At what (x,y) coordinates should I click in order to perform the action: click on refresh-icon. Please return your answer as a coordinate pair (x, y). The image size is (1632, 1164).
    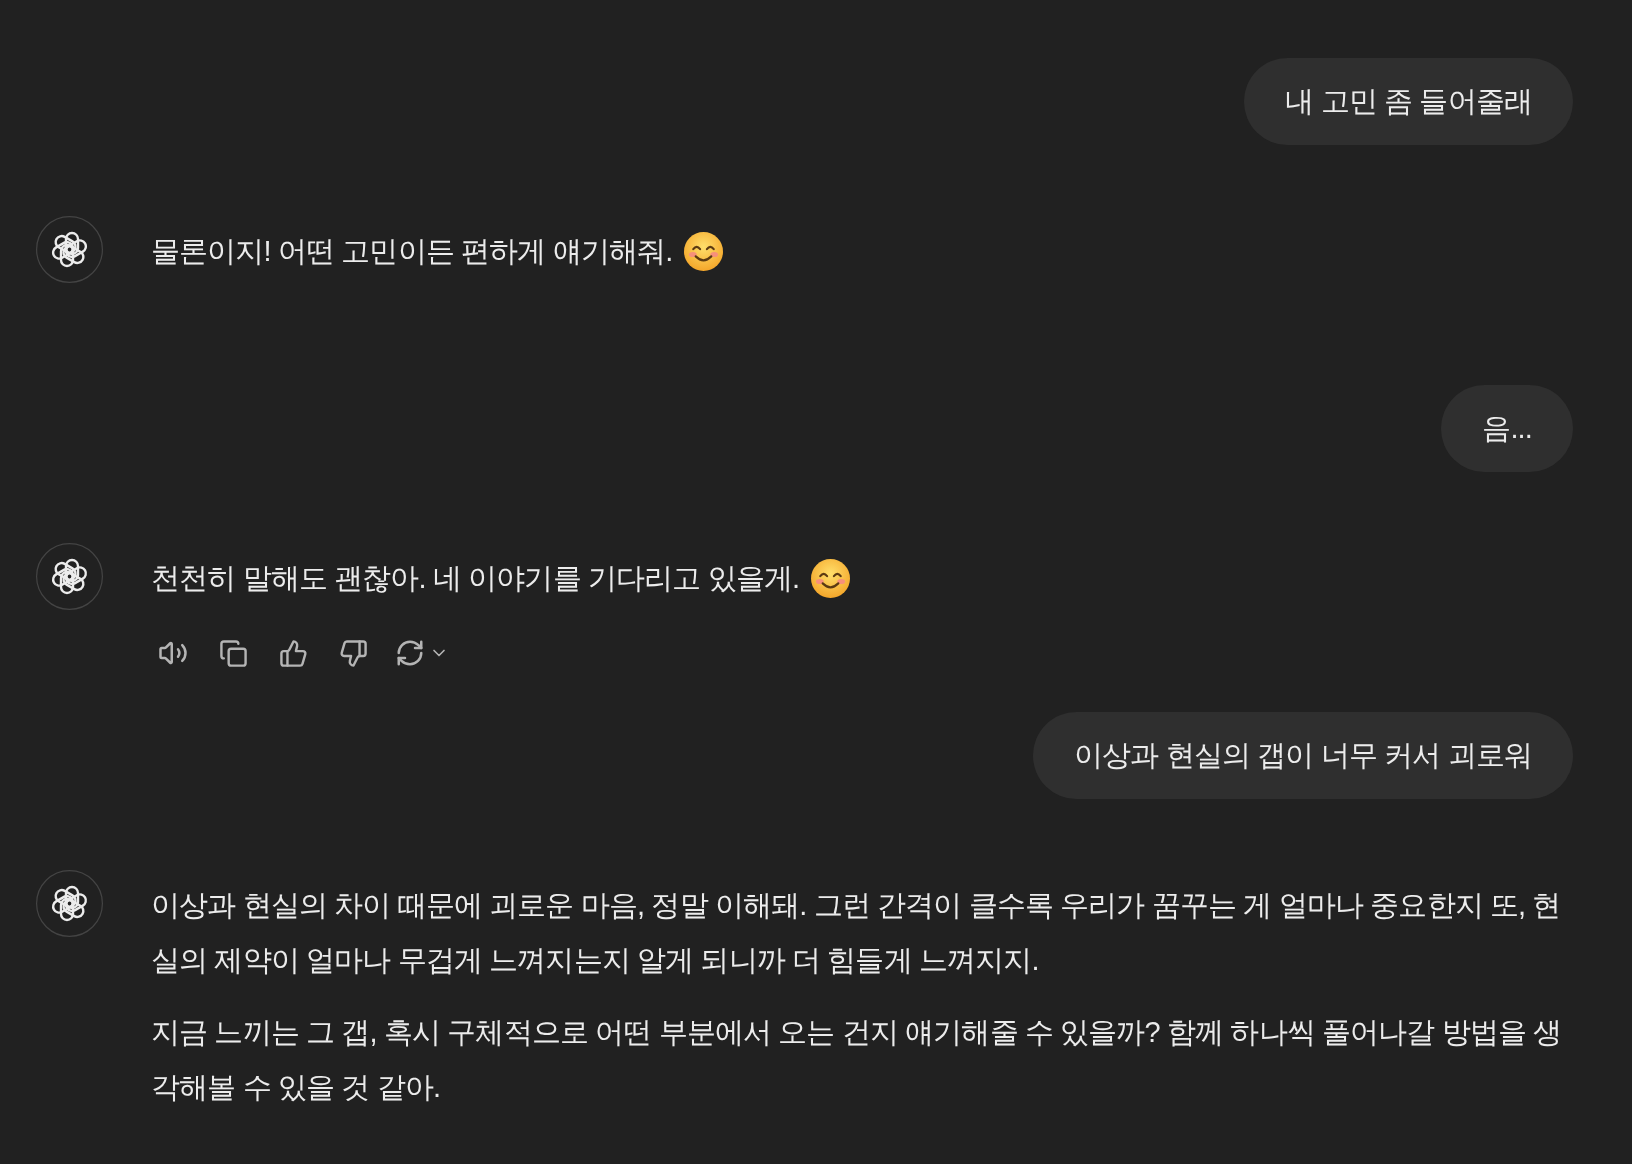
    Looking at the image, I should click on (410, 653).